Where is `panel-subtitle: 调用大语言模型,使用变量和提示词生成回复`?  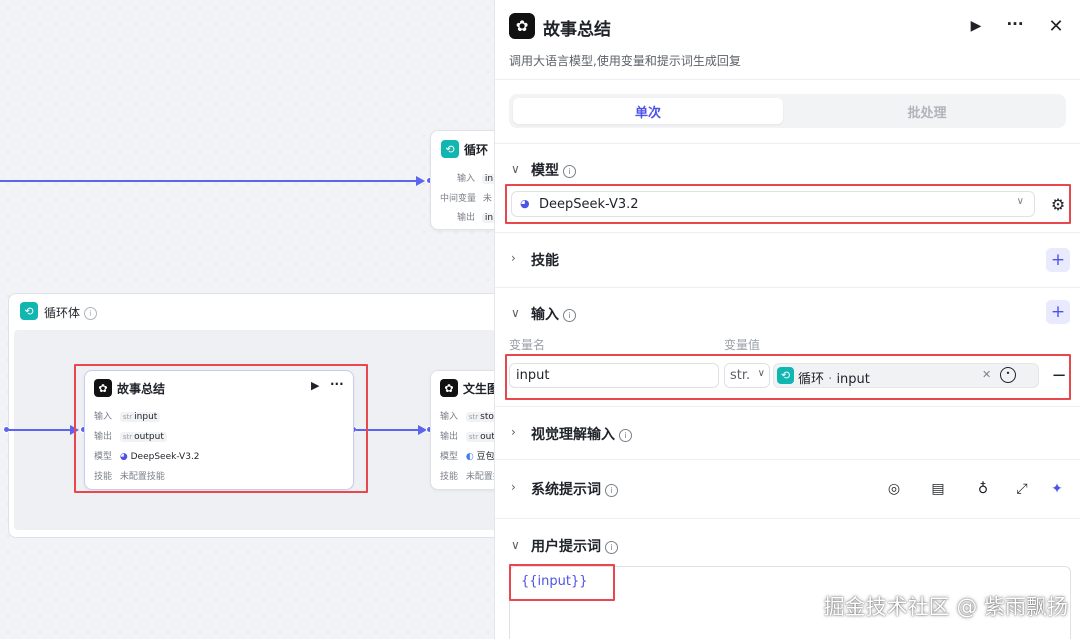
panel-subtitle: 调用大语言模型,使用变量和提示词生成回复 is located at coordinates (625, 61).